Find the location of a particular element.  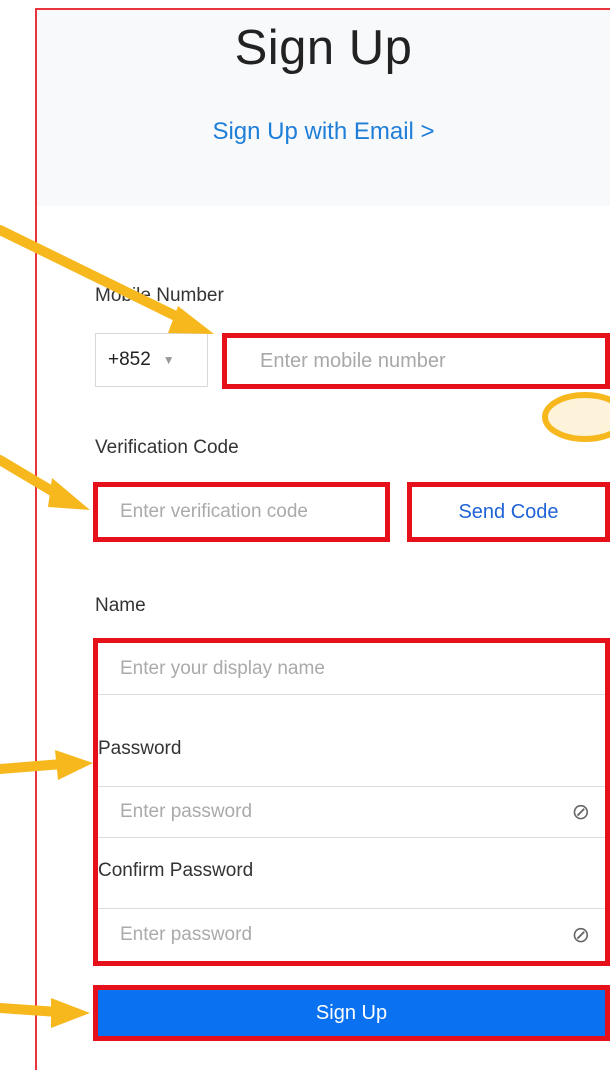

mobile-number-input: Enter mobile number is located at coordinates (416, 361).